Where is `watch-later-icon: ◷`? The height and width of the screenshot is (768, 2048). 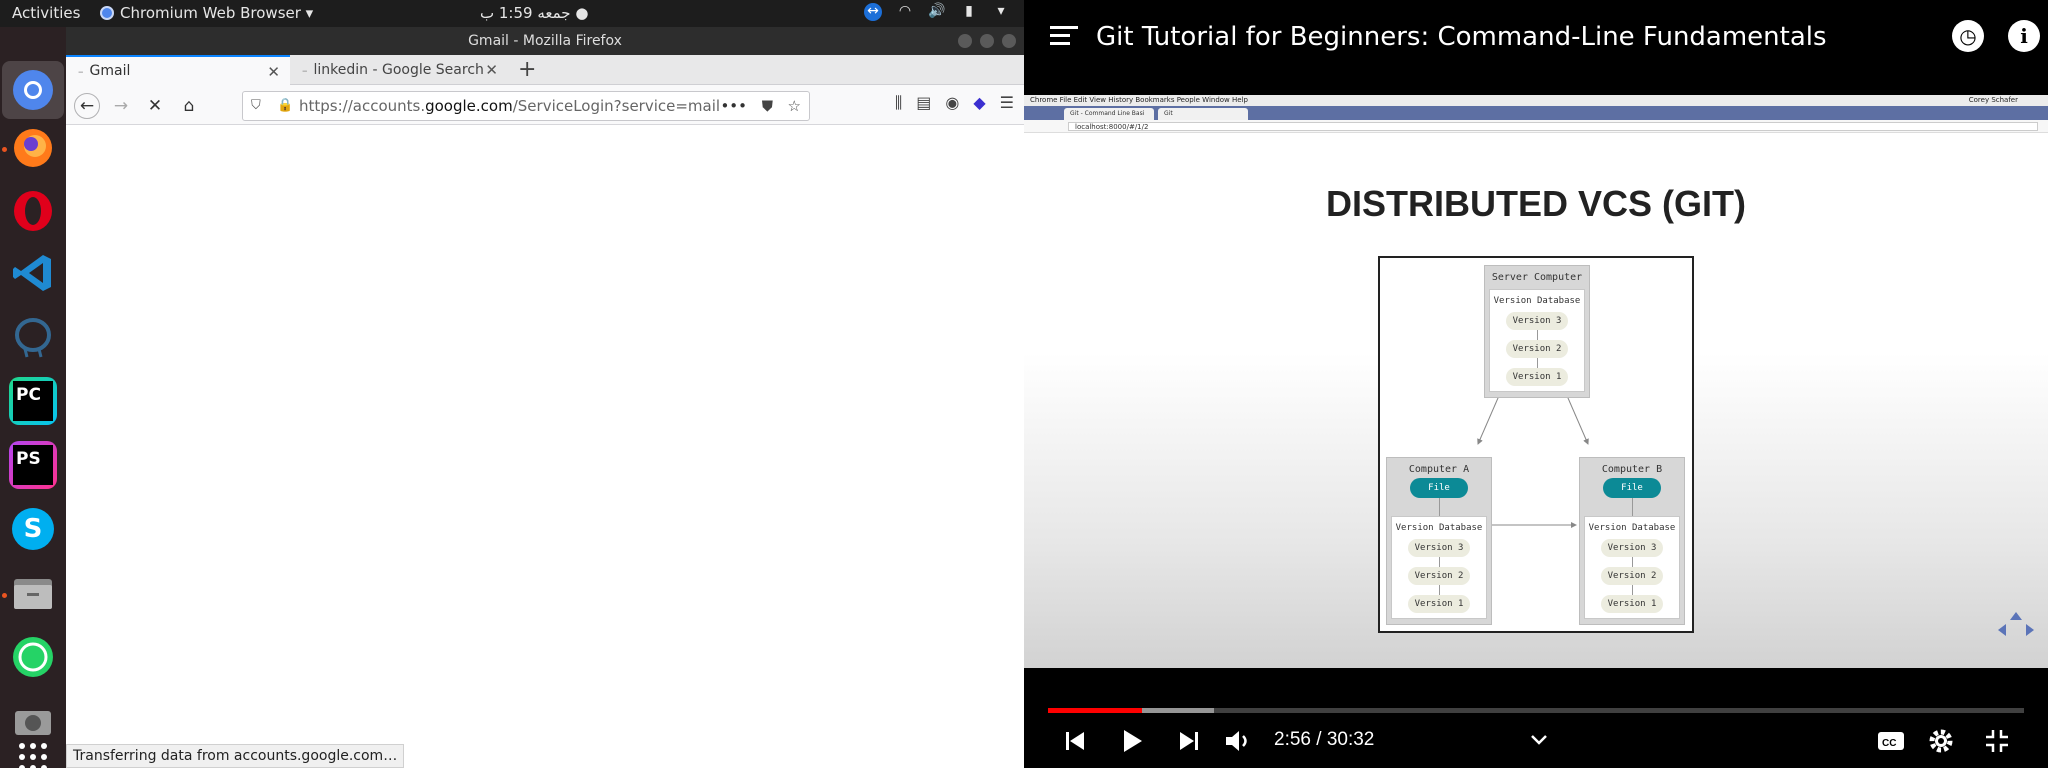 watch-later-icon: ◷ is located at coordinates (1968, 36).